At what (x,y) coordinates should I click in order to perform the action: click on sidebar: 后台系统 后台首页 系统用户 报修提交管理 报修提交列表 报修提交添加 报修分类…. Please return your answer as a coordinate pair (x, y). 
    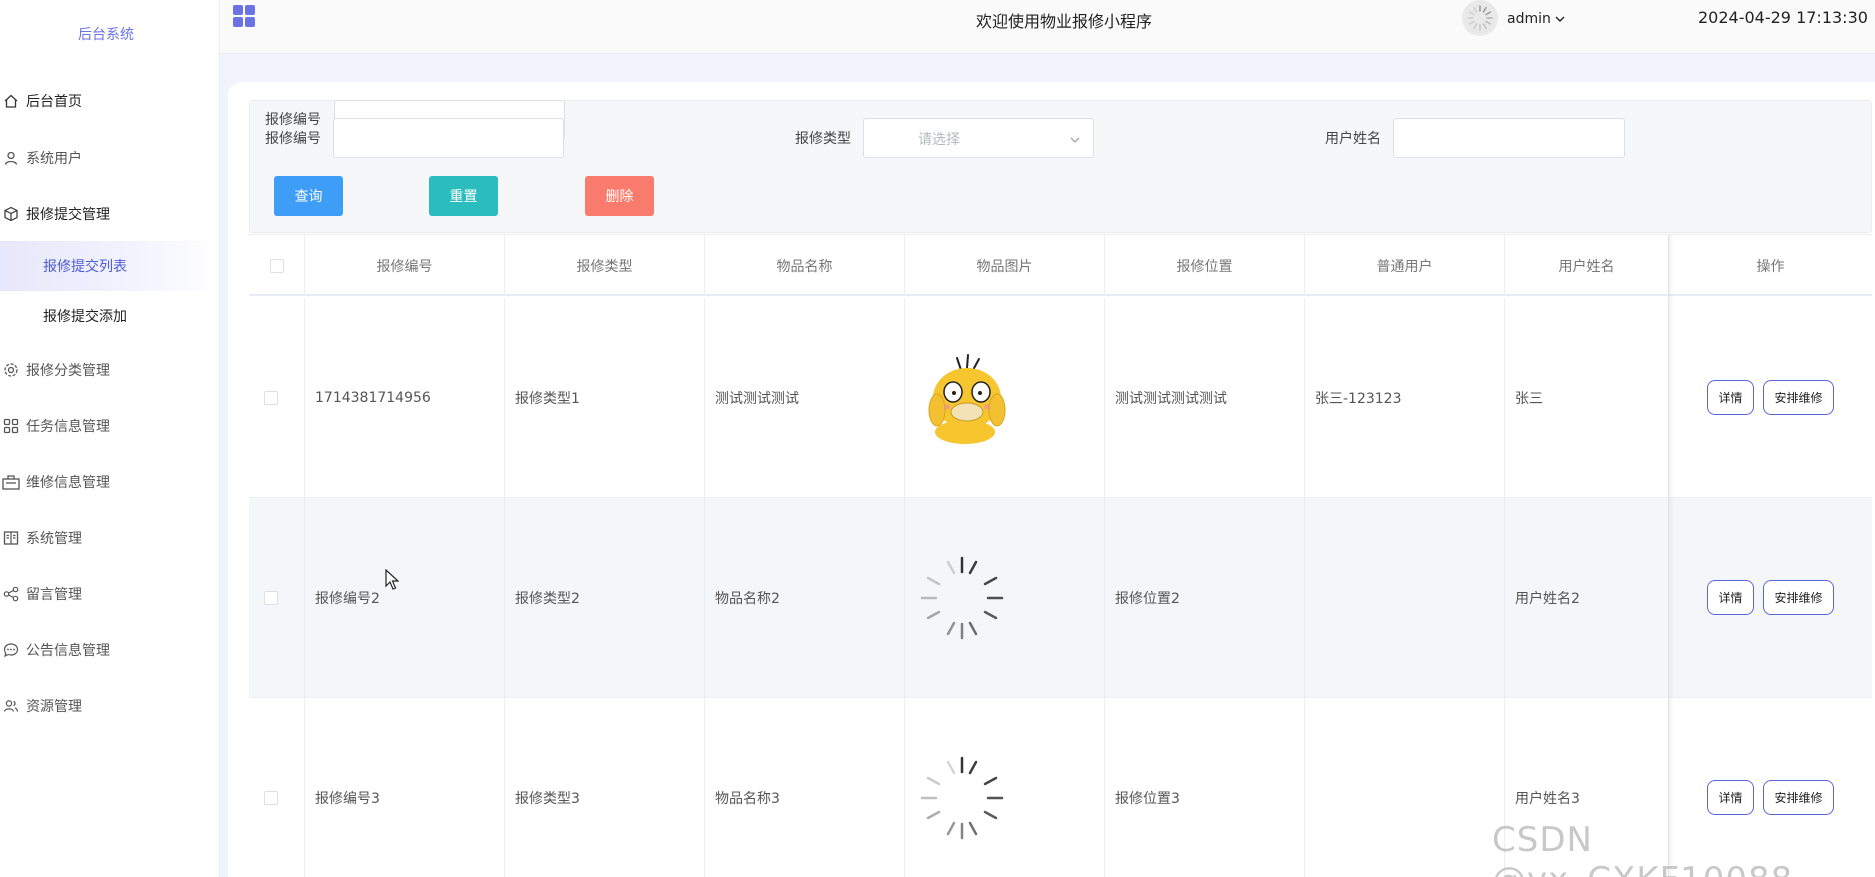
    Looking at the image, I should click on (110, 438).